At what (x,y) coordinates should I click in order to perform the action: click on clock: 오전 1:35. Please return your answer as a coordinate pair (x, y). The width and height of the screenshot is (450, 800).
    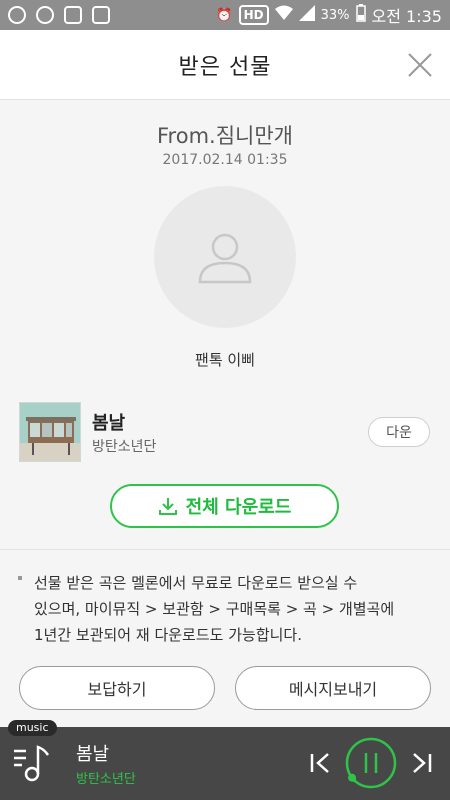
    Looking at the image, I should click on (406, 16).